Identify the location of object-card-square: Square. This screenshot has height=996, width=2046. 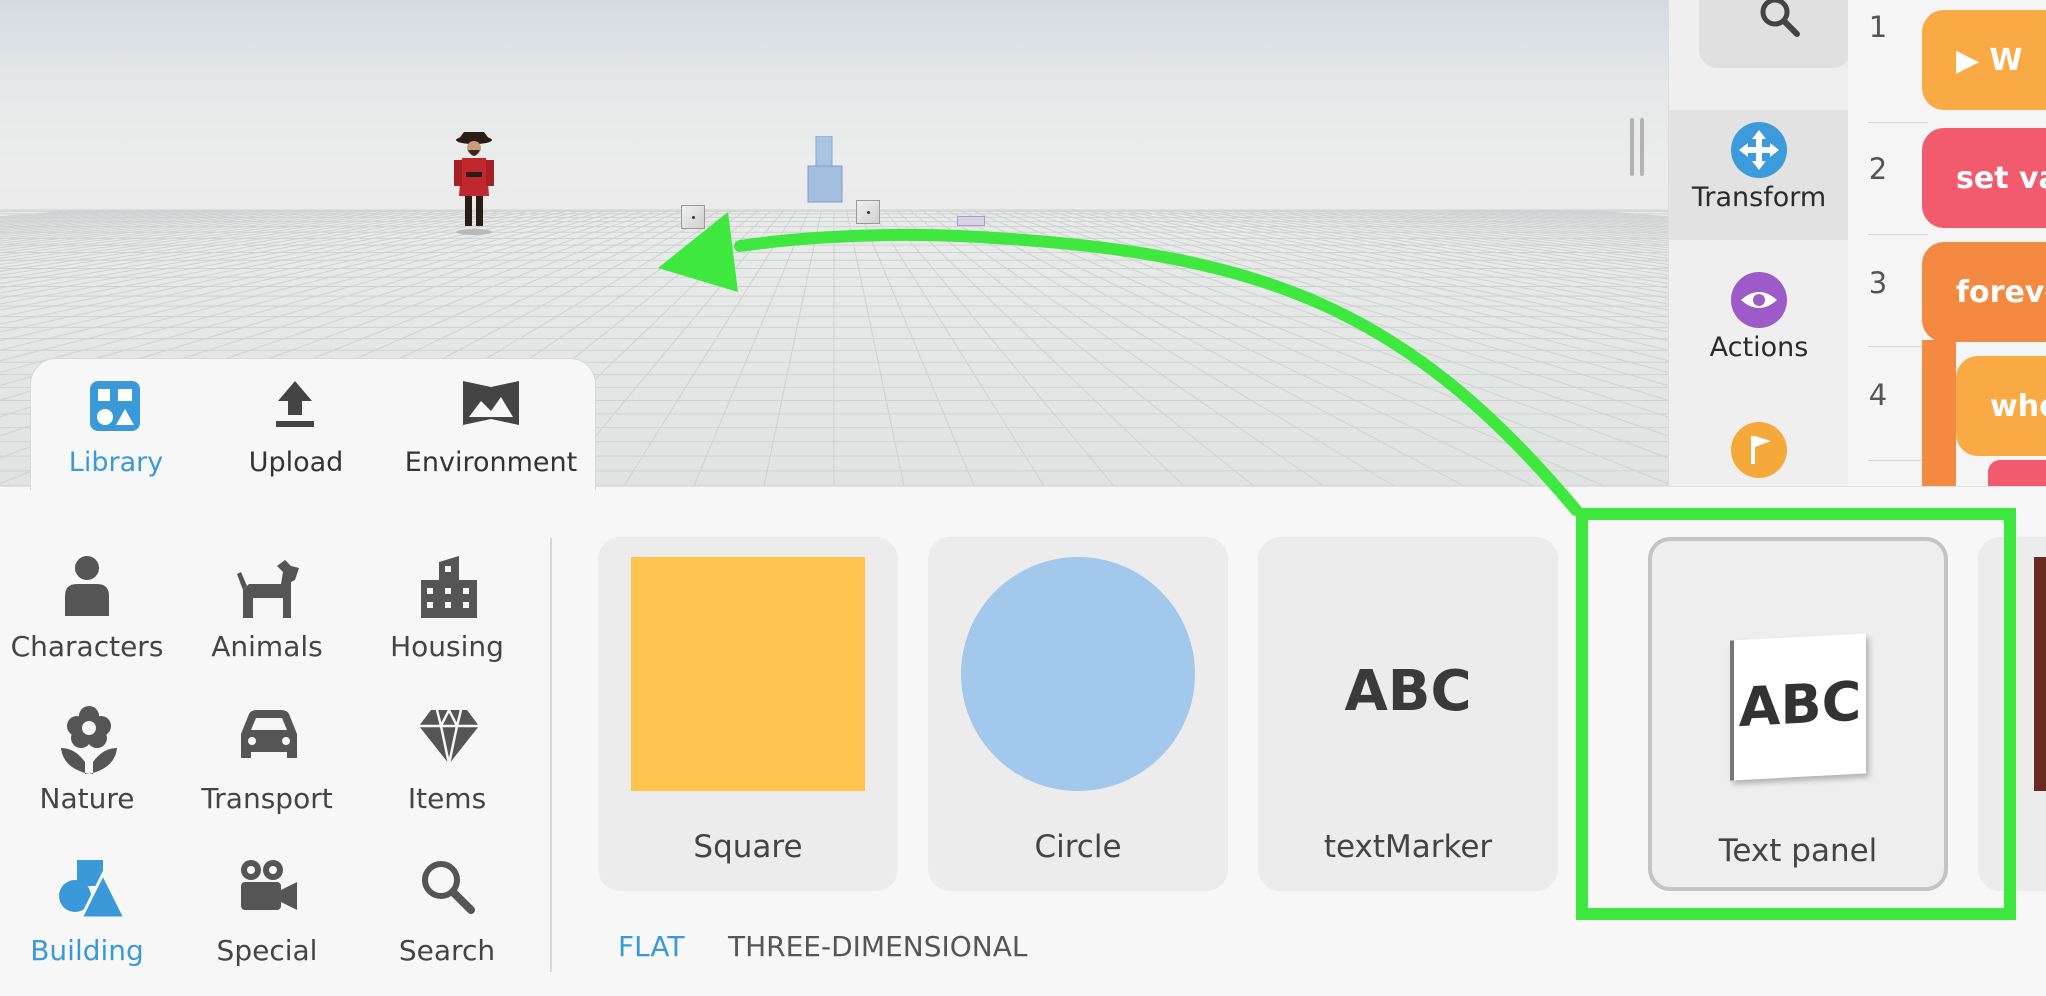
(748, 714).